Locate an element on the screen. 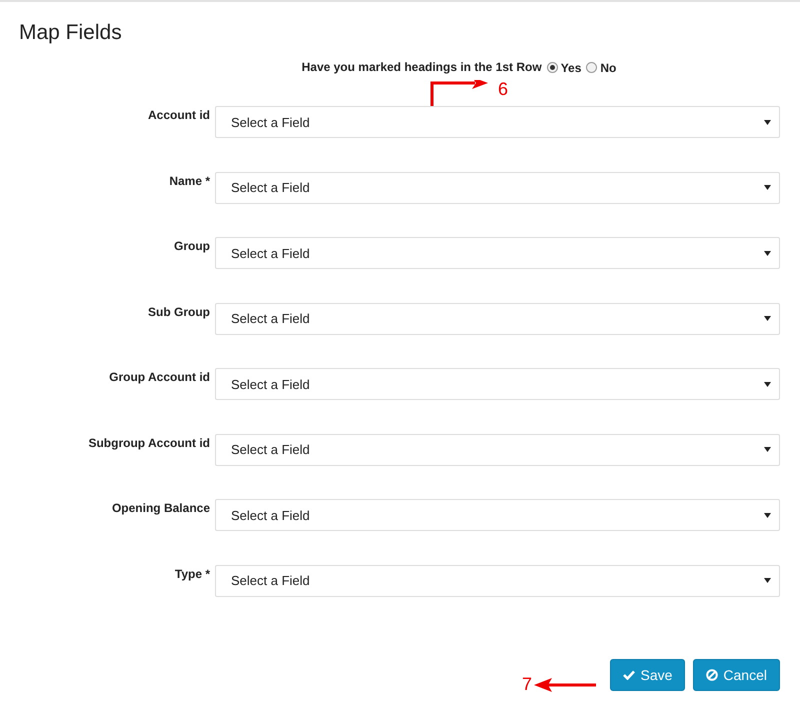  save-button: Save is located at coordinates (648, 674).